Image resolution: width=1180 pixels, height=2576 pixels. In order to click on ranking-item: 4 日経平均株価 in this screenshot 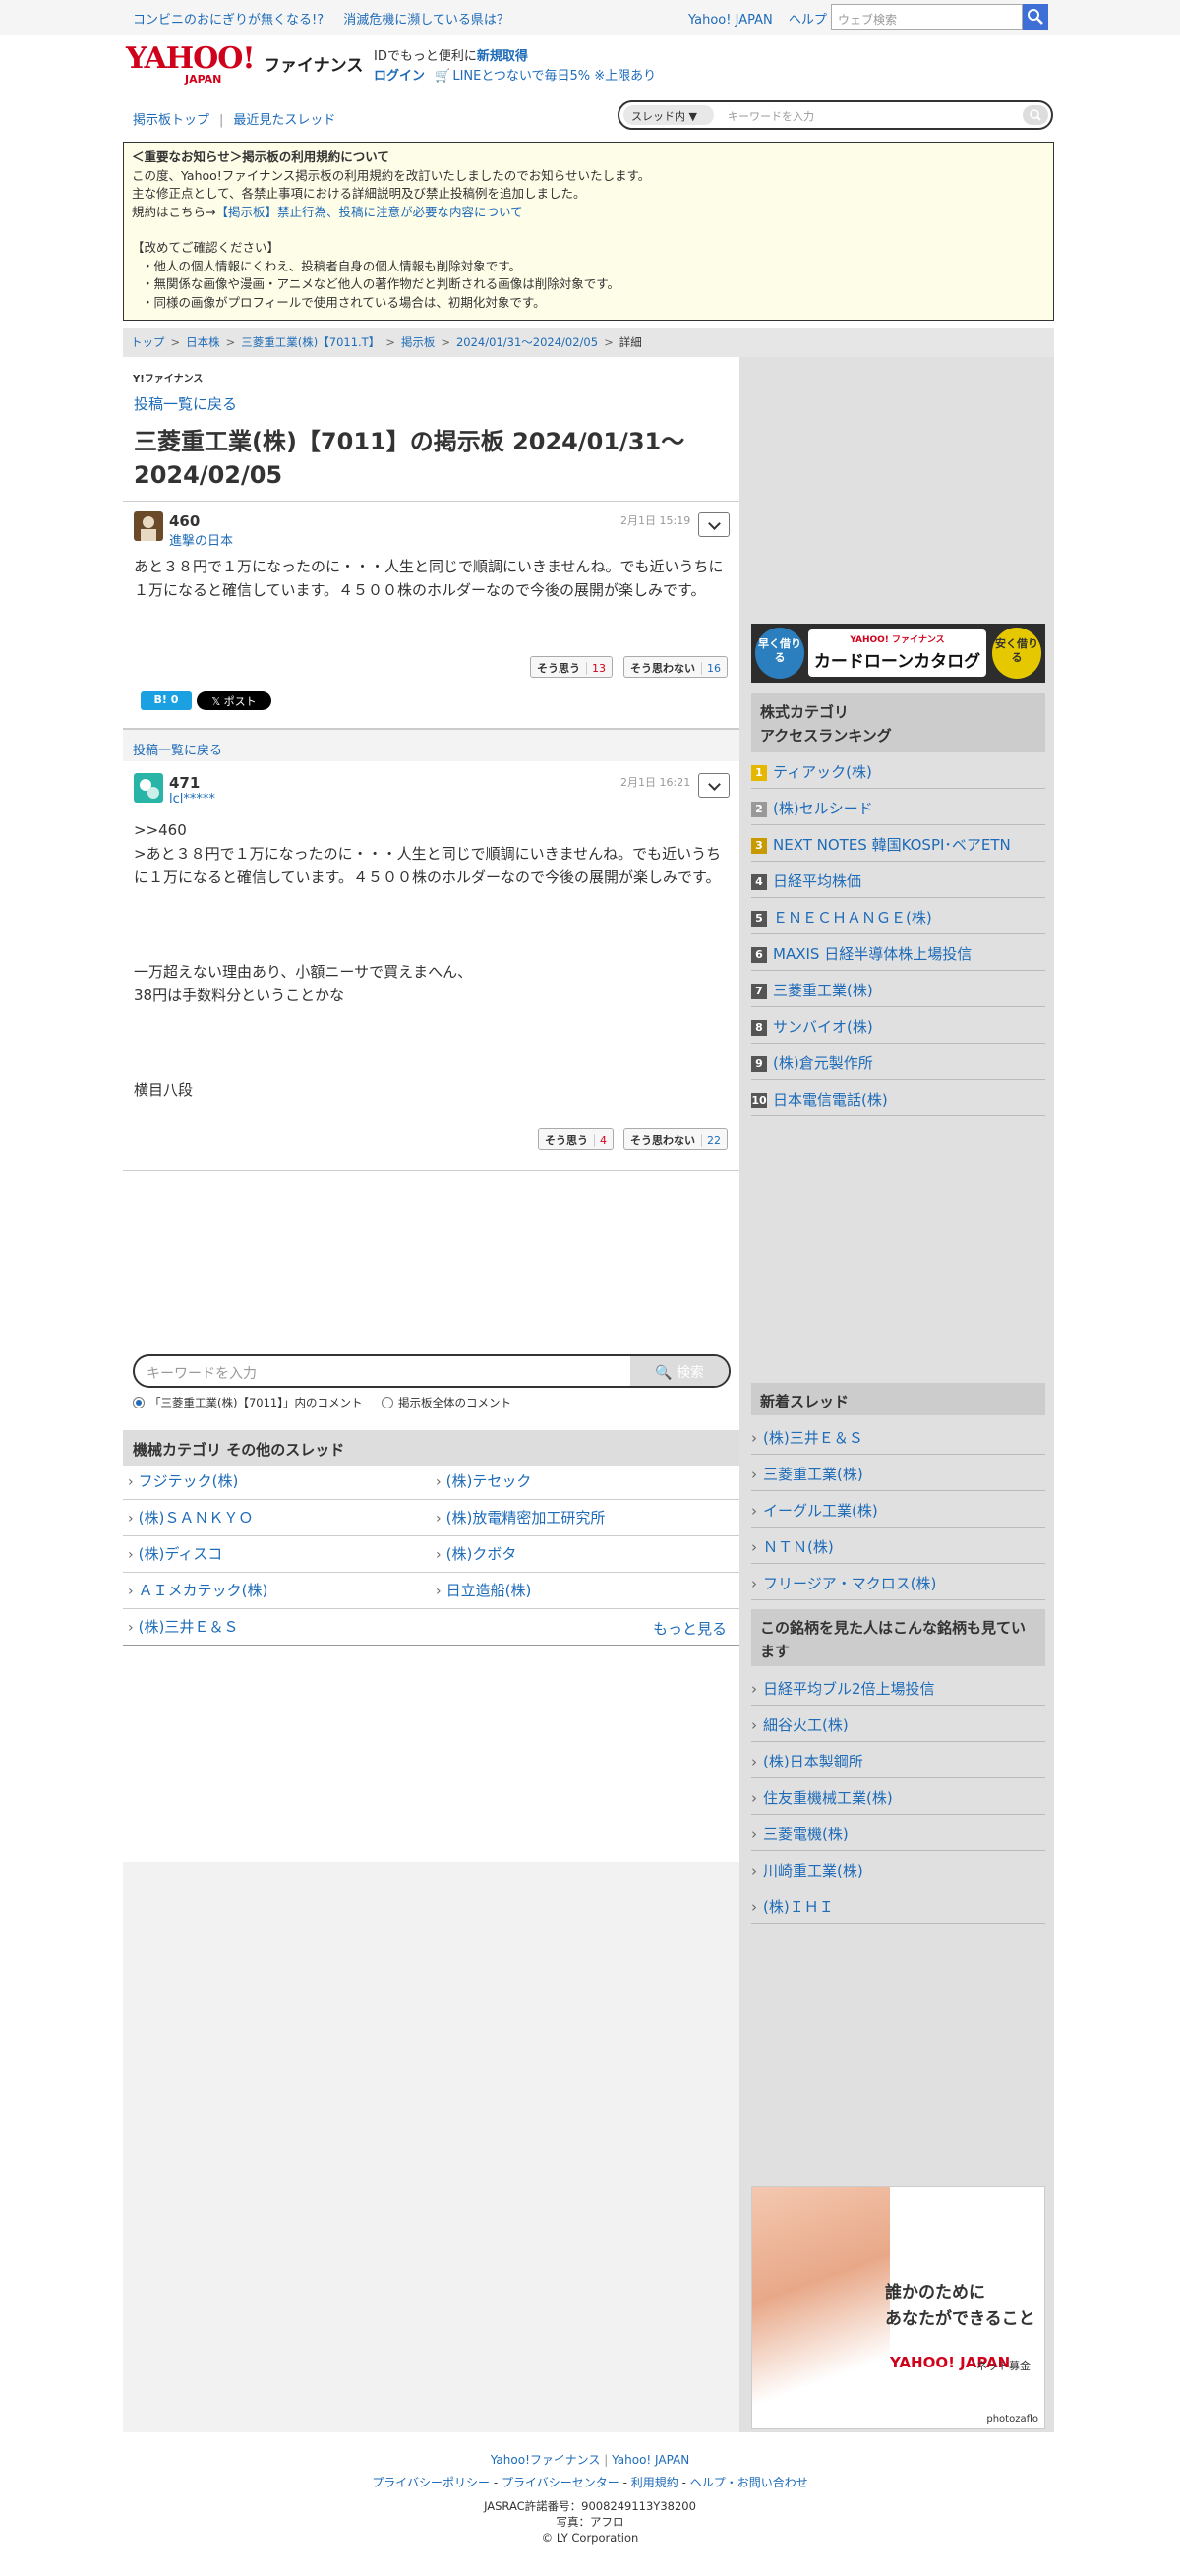, I will do `click(898, 880)`.